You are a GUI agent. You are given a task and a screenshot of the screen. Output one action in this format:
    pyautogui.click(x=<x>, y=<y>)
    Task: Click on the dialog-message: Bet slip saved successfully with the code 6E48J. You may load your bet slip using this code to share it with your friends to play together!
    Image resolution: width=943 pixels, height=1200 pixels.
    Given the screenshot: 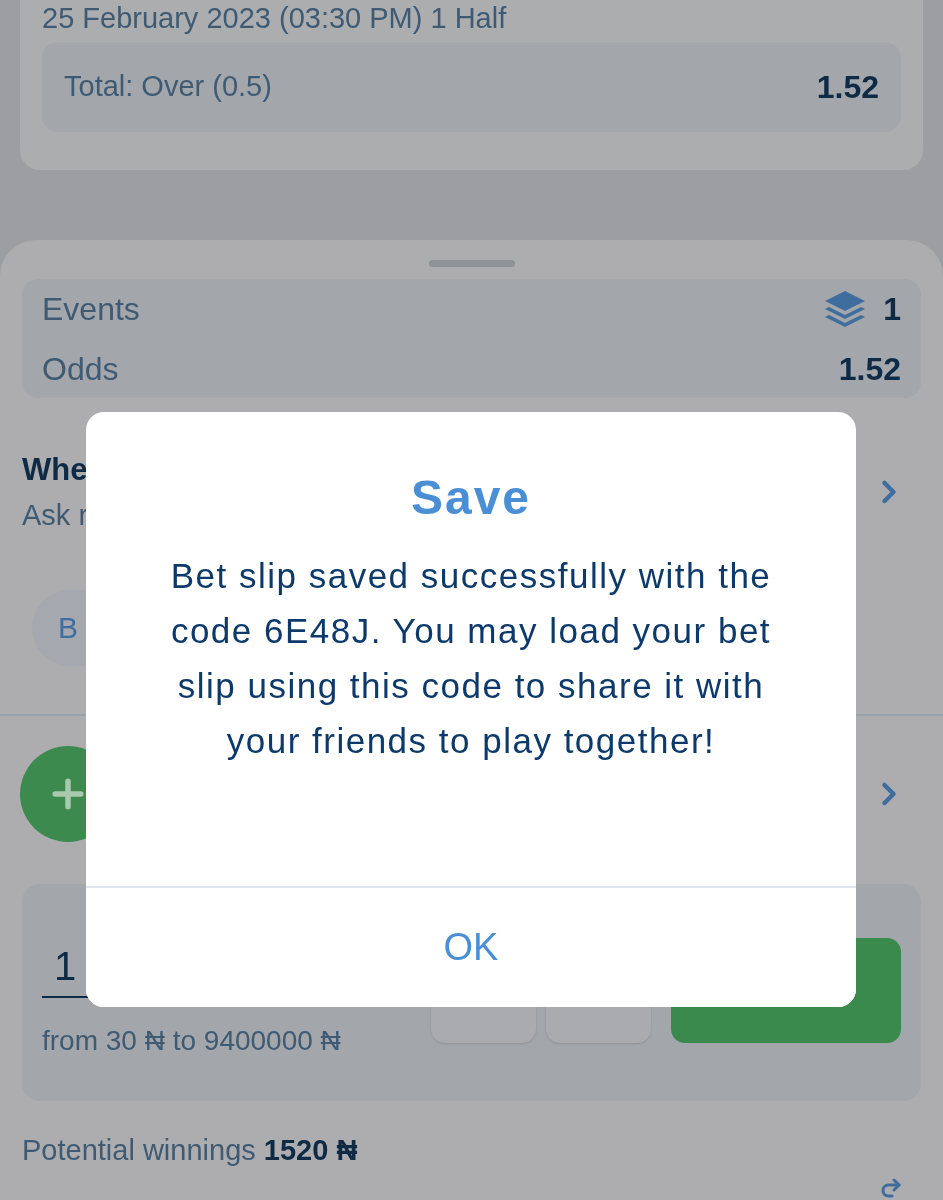 What is the action you would take?
    pyautogui.click(x=471, y=658)
    